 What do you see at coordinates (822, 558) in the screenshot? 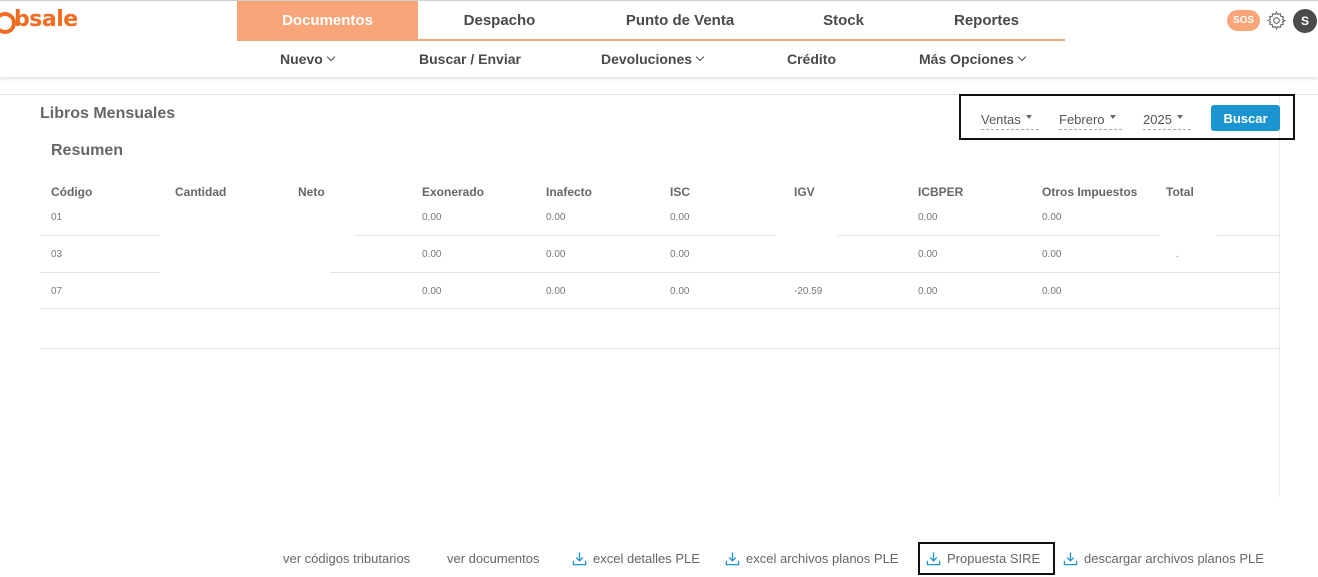
I see `link-label: excel archivos planos PLE` at bounding box center [822, 558].